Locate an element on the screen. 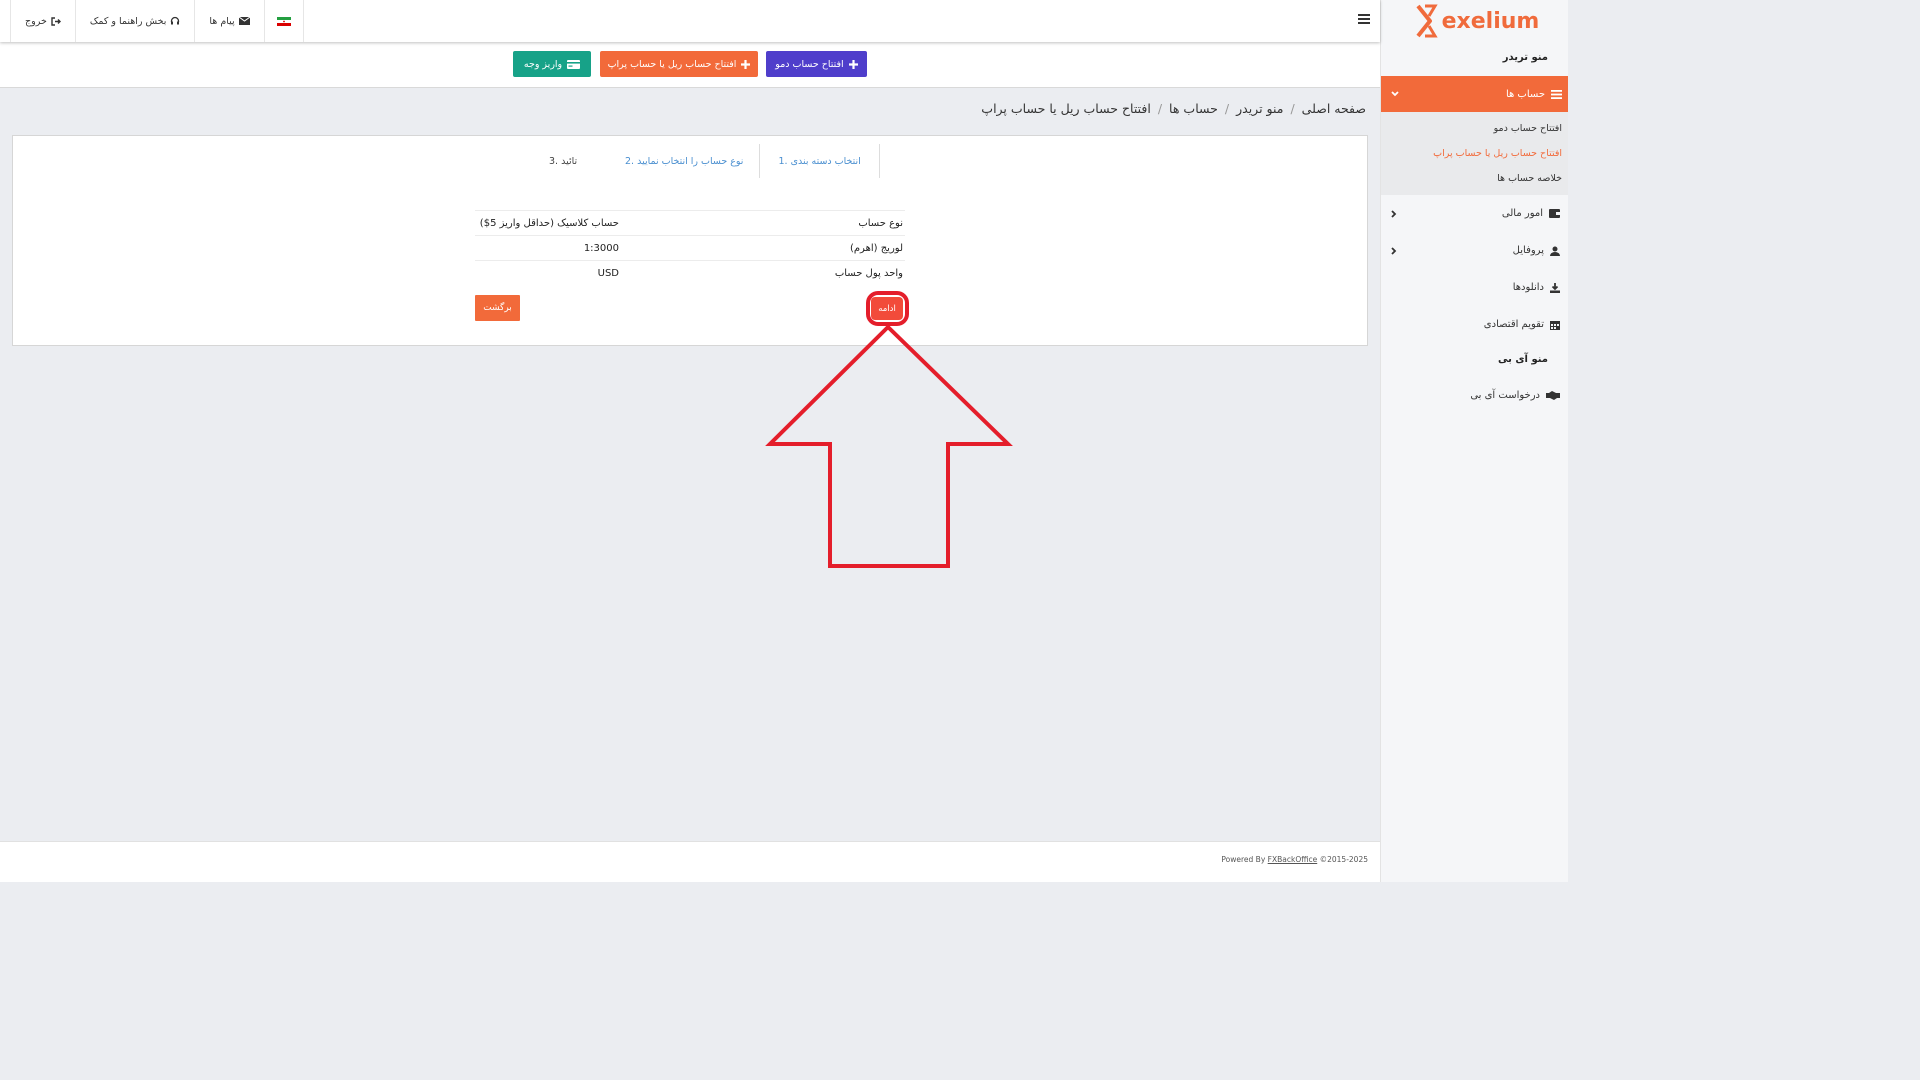 The height and width of the screenshot is (1080, 1920). credit-card-icon is located at coordinates (574, 64).